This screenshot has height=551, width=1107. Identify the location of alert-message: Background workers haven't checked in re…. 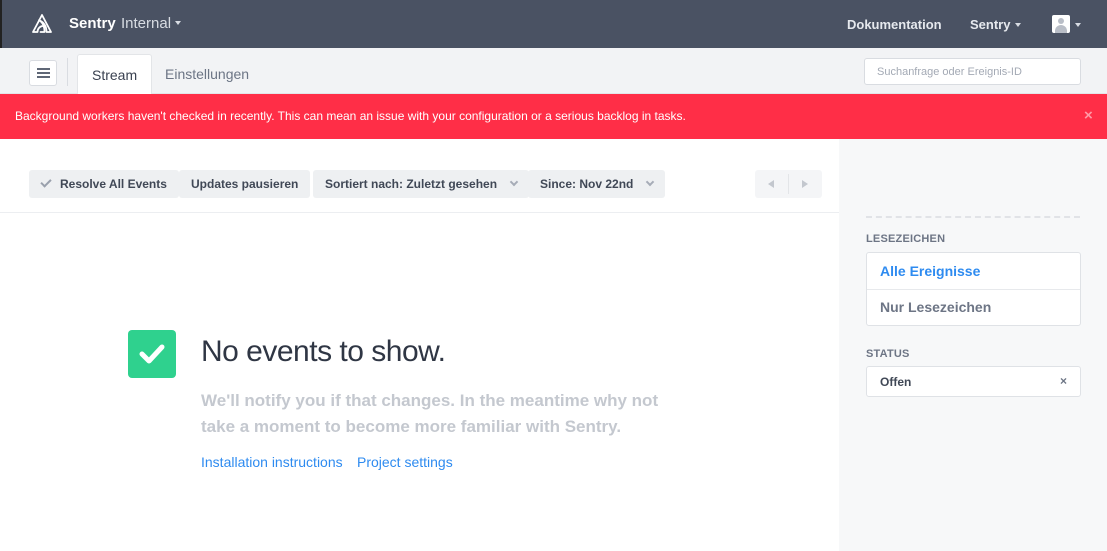
(350, 116).